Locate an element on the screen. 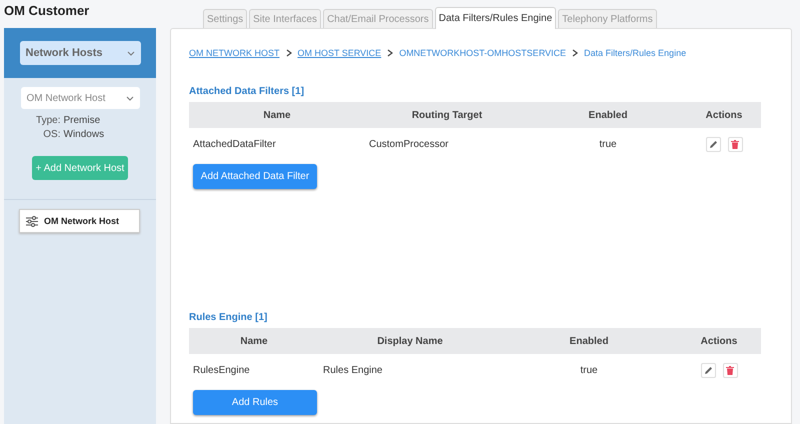 This screenshot has height=424, width=800. column-header: Routing Target is located at coordinates (447, 115).